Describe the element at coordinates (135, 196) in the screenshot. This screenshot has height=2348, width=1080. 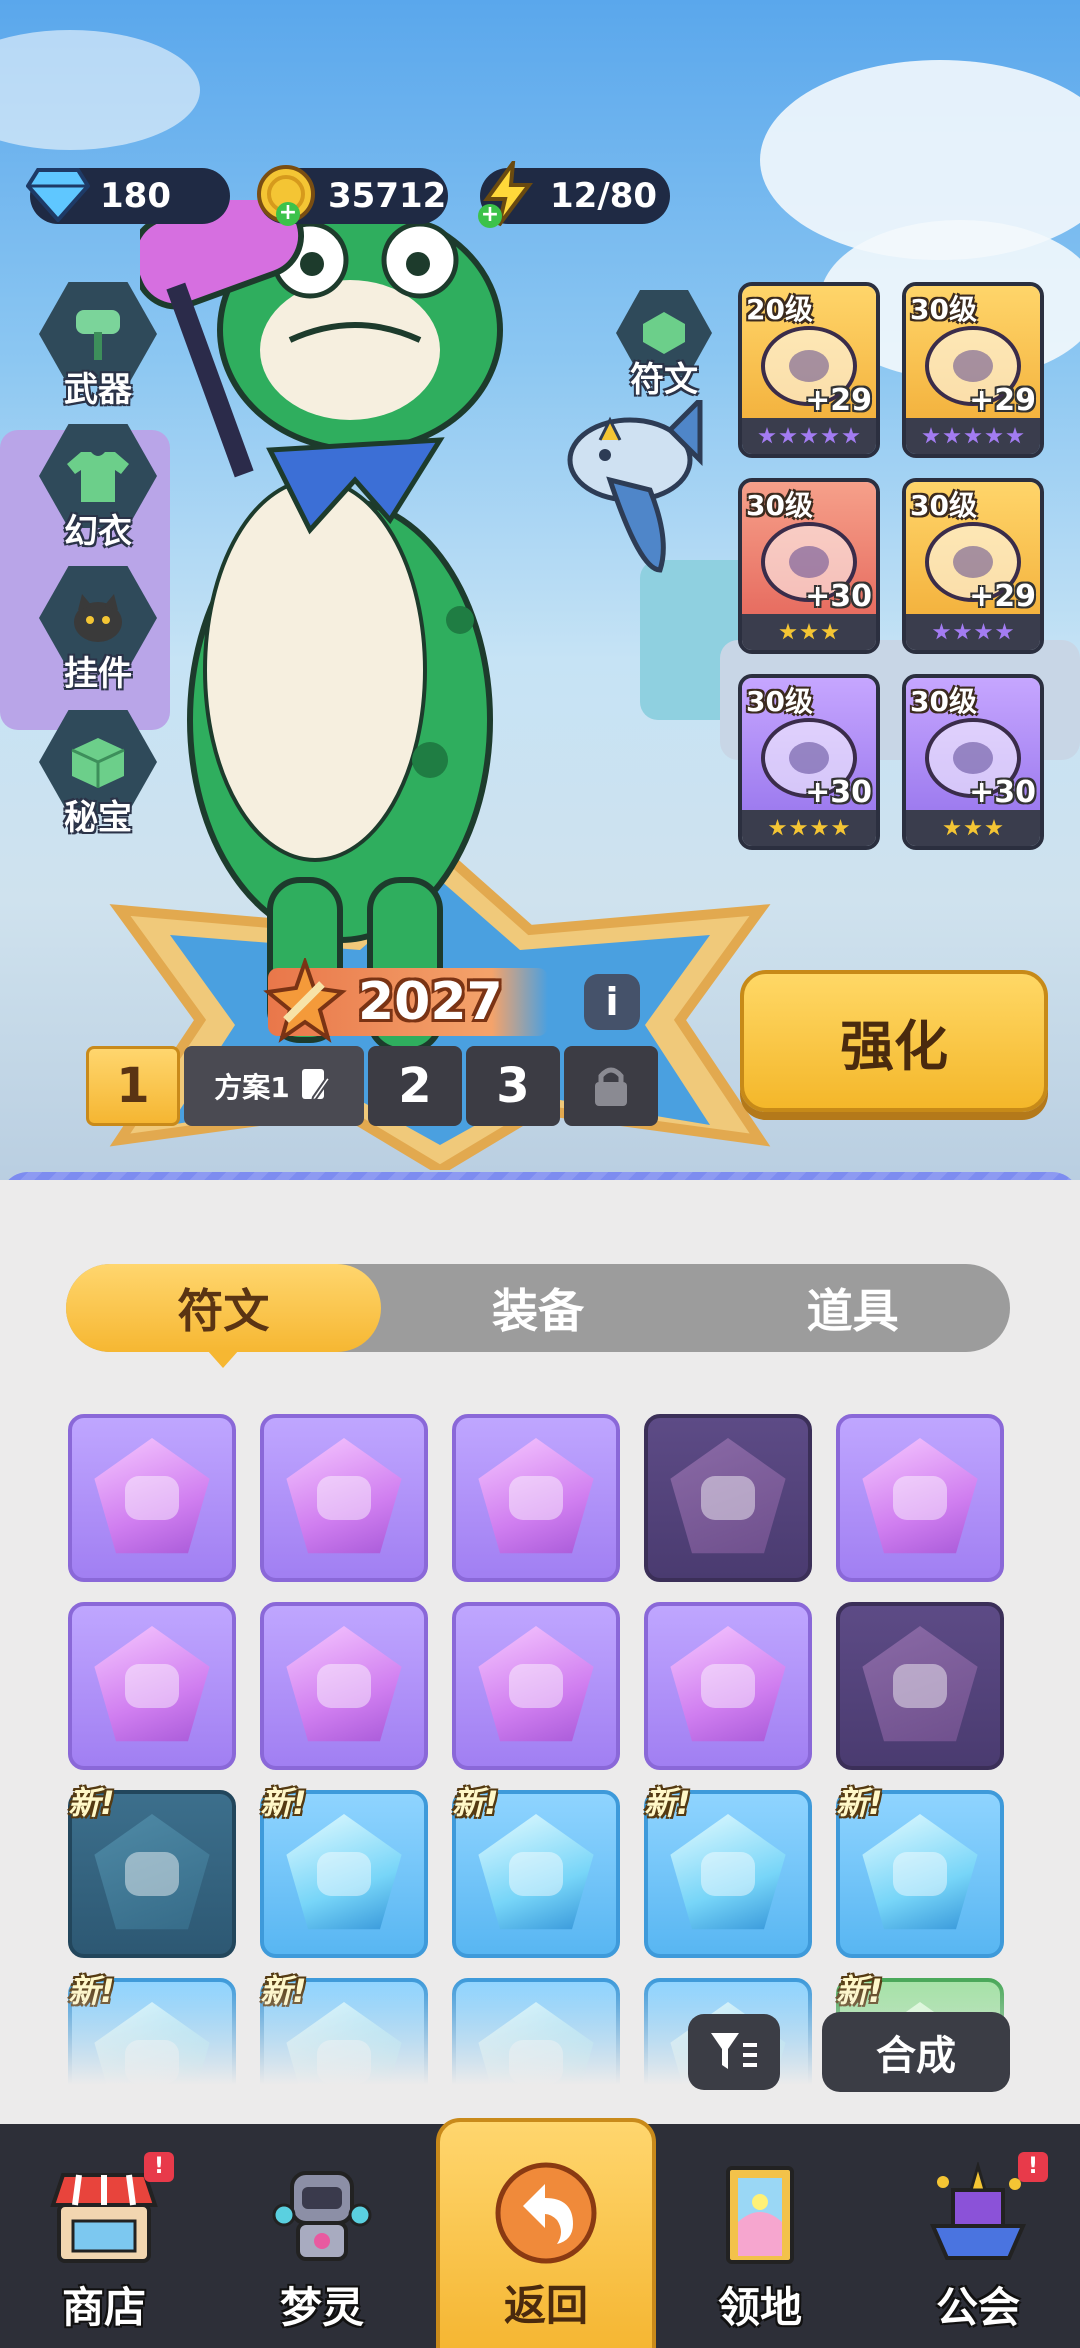
I see `gem-amount: 180` at that location.